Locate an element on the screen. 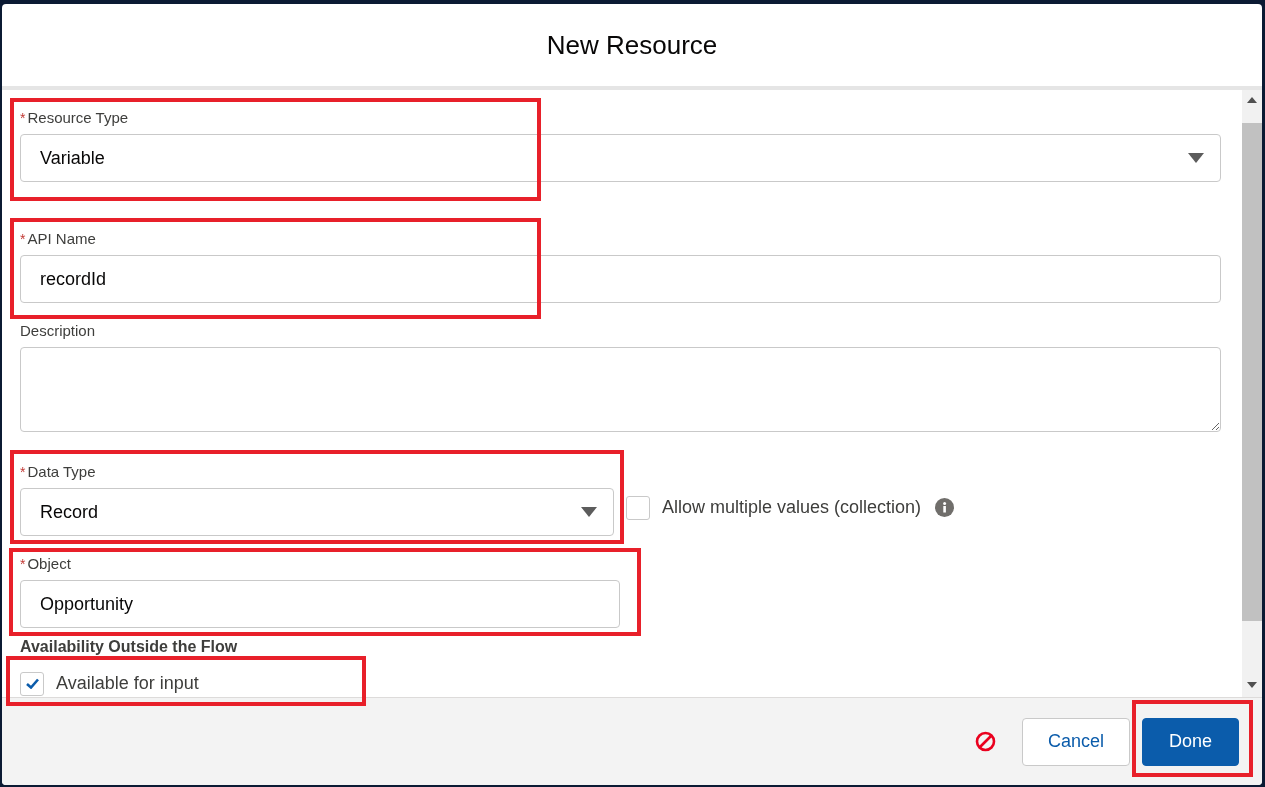  cancel-button: Cancel is located at coordinates (1075, 741).